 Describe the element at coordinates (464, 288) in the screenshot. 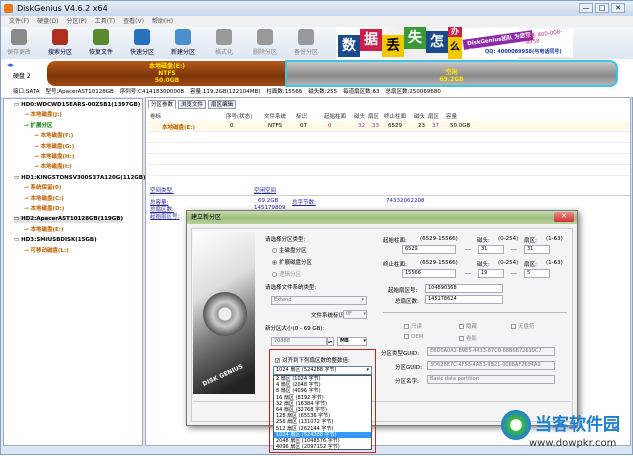

I see `start-sector-no-input: 104890368` at that location.